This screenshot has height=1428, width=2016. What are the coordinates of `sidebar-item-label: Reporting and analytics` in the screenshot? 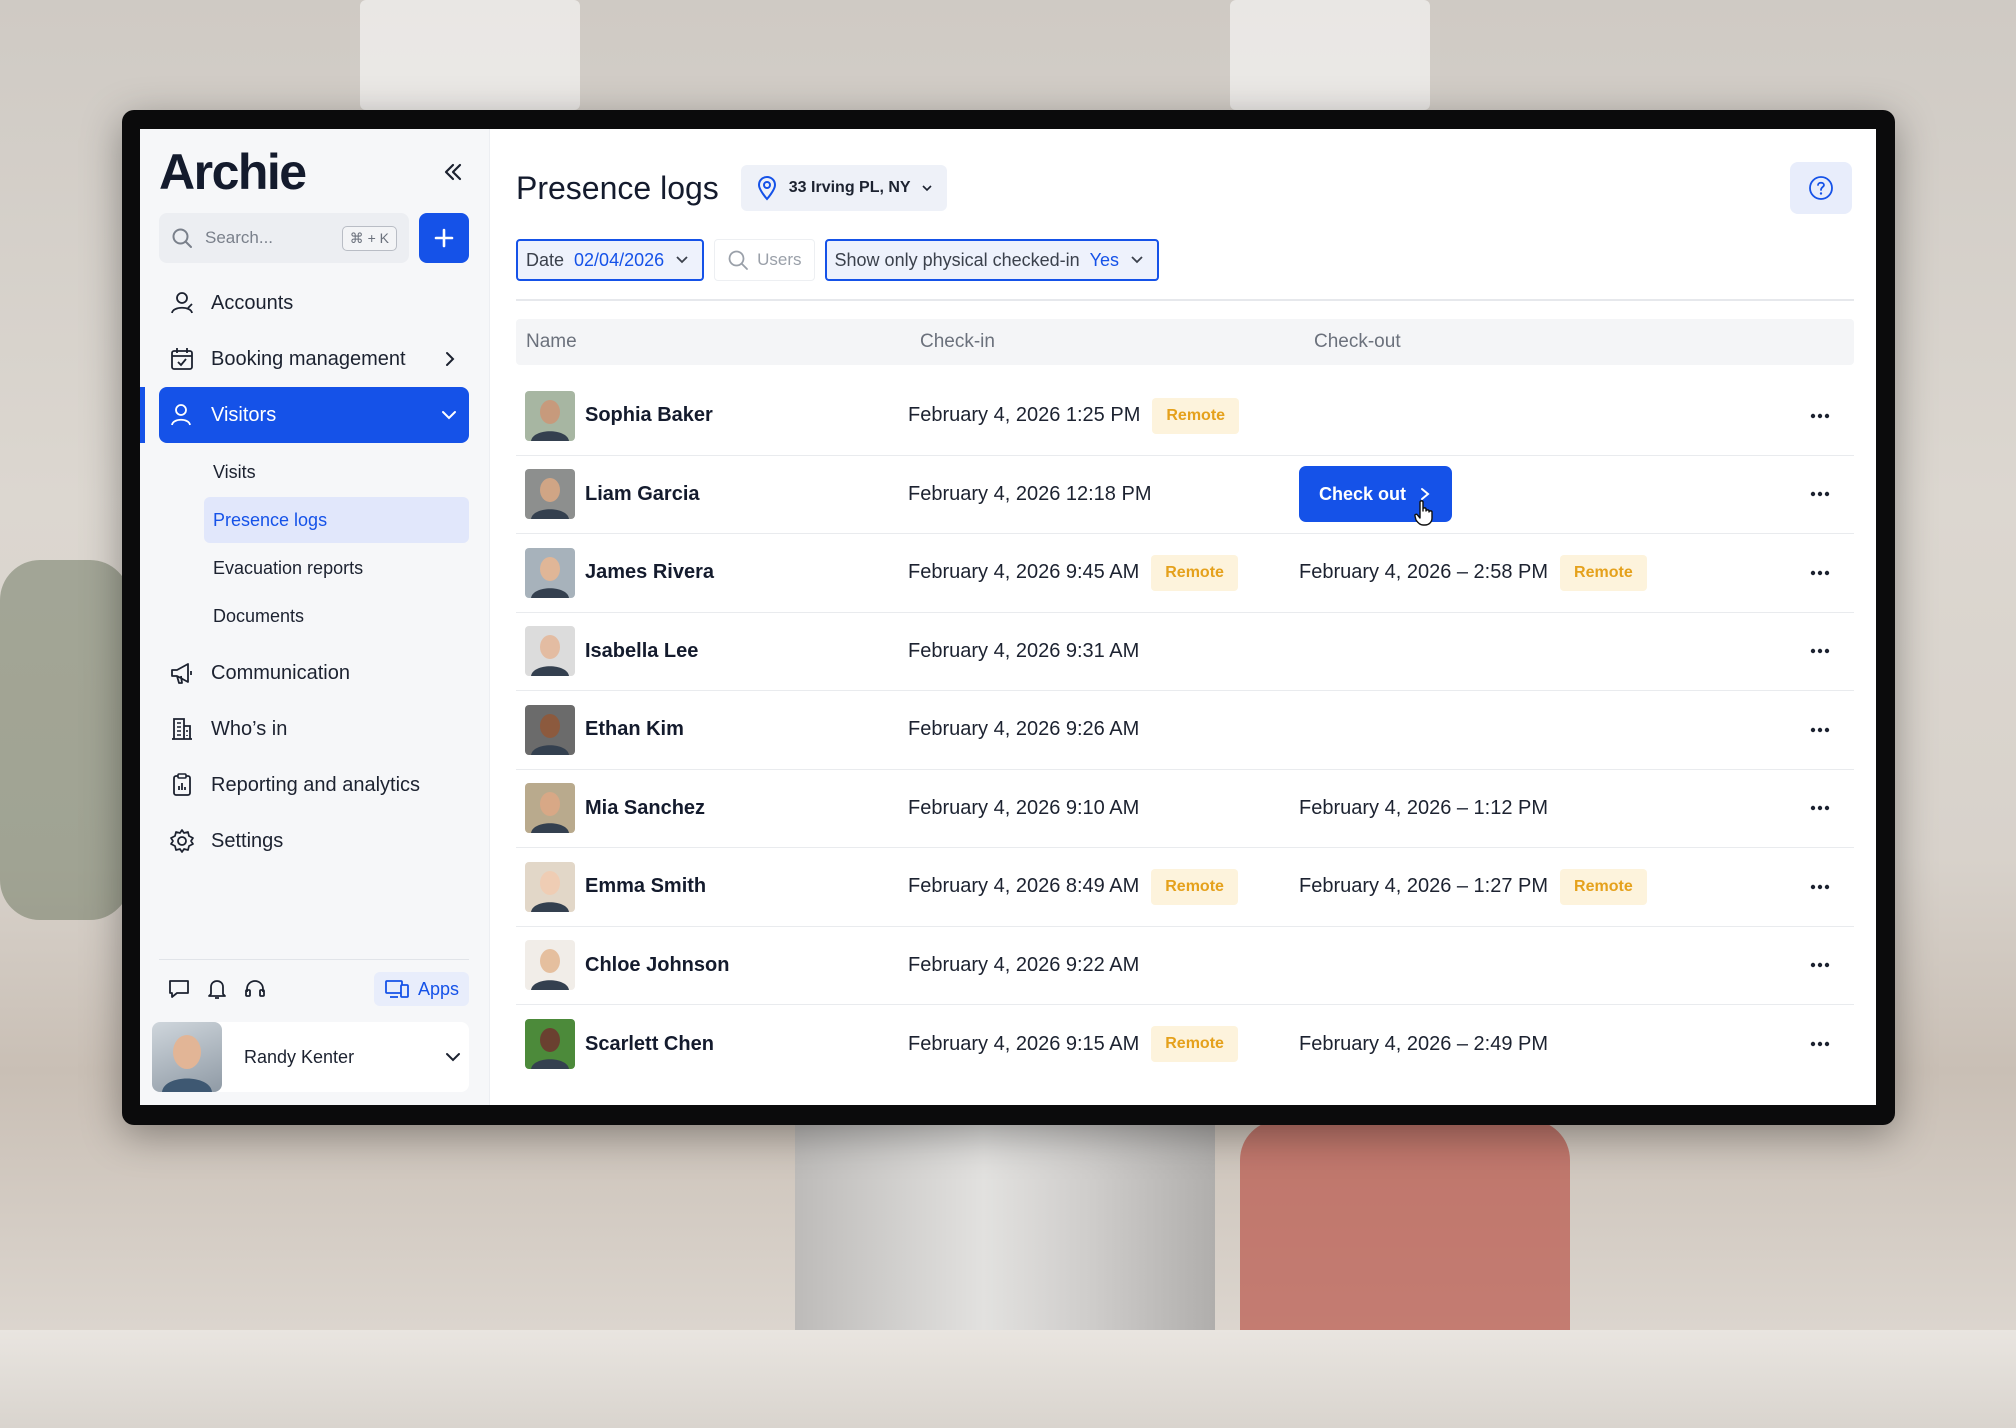 It's located at (316, 784).